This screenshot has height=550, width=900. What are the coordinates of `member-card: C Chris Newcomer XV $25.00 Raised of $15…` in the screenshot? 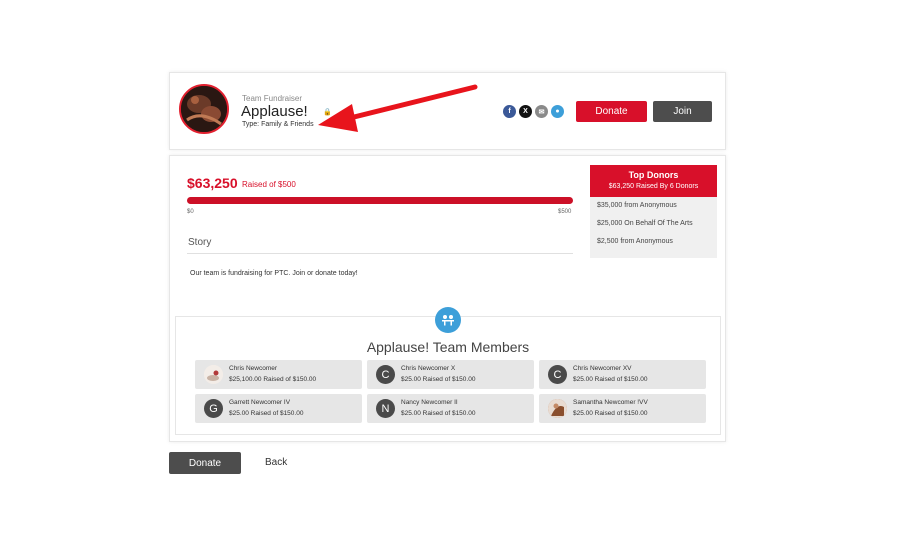 It's located at (622, 374).